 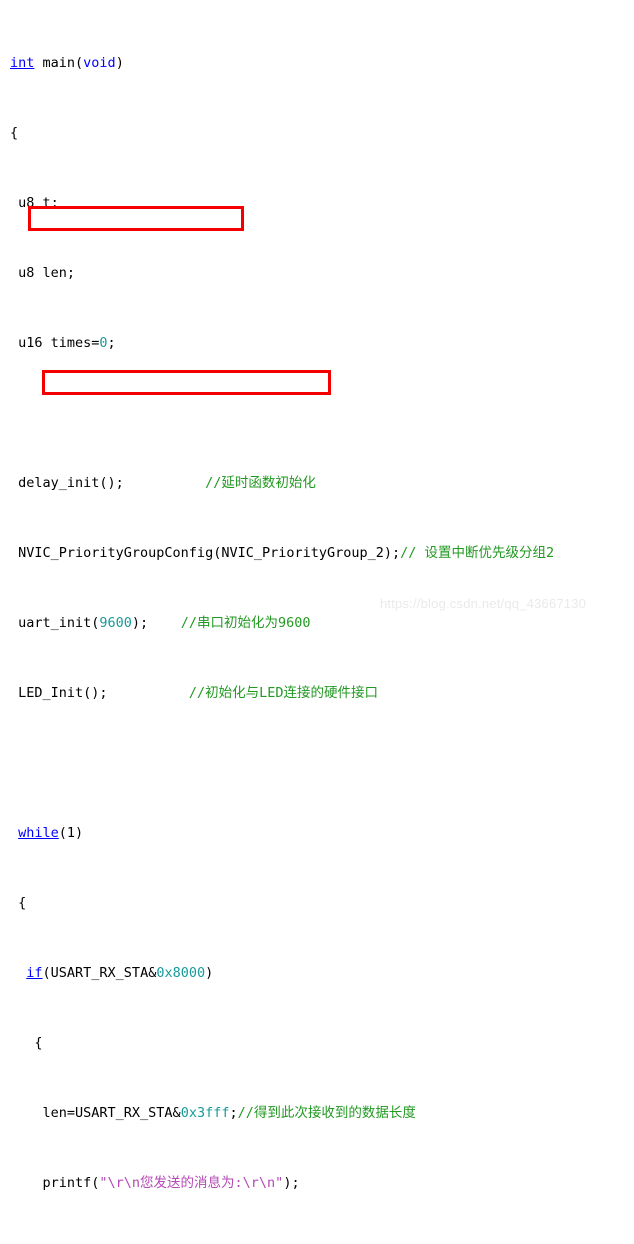 I want to click on code-line: uart_init(9600); //串口初始化为9600, so click(x=317, y=624).